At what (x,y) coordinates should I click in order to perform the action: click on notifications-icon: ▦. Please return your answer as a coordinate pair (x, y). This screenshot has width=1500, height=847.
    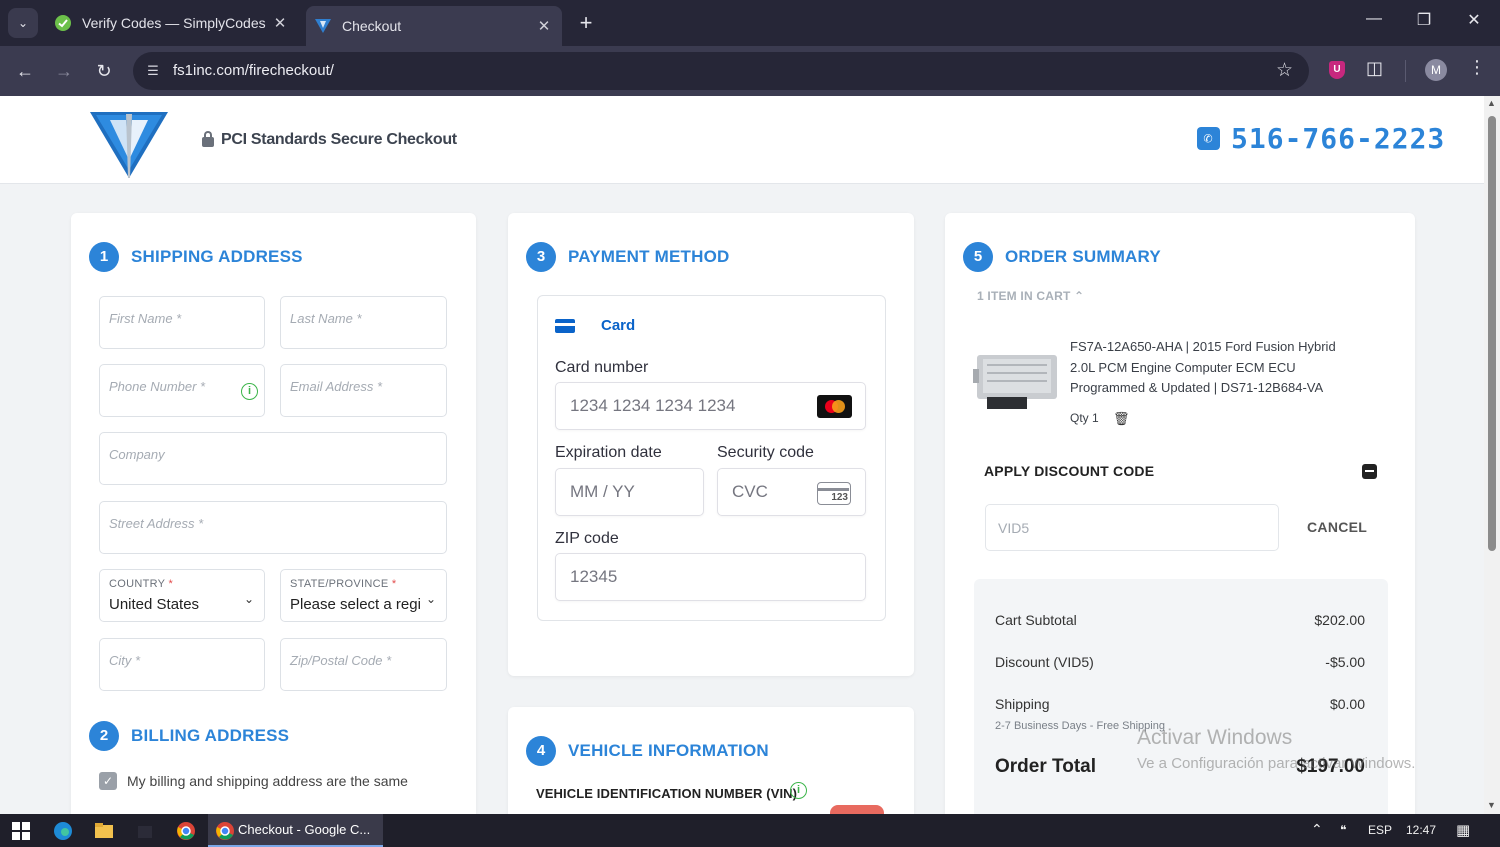
    Looking at the image, I should click on (1463, 830).